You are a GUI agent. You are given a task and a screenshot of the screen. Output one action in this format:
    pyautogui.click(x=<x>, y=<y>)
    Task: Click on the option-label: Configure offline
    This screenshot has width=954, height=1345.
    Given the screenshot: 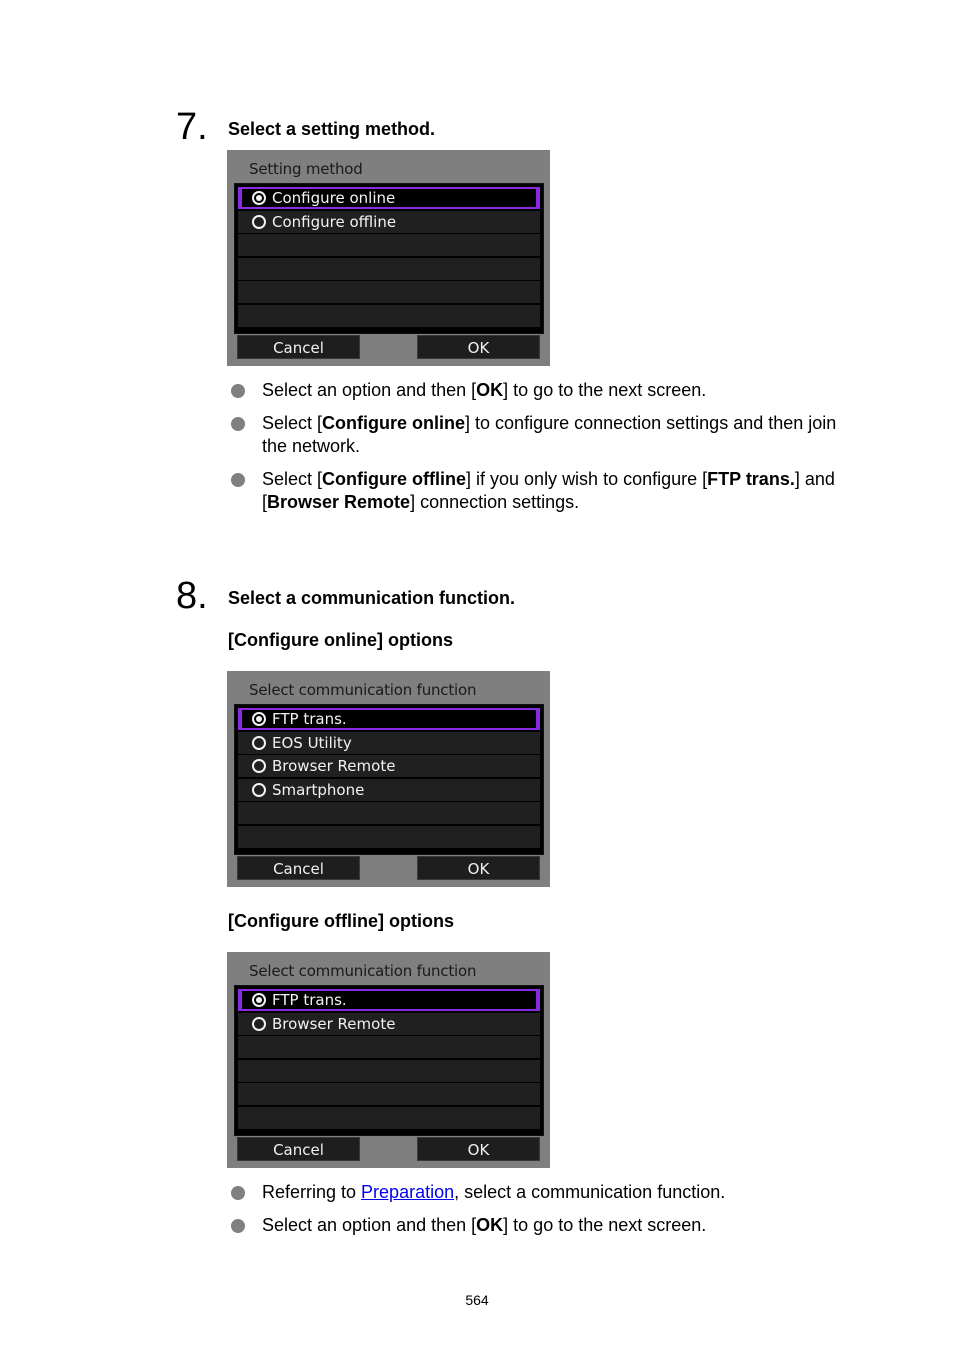 What is the action you would take?
    pyautogui.click(x=334, y=221)
    